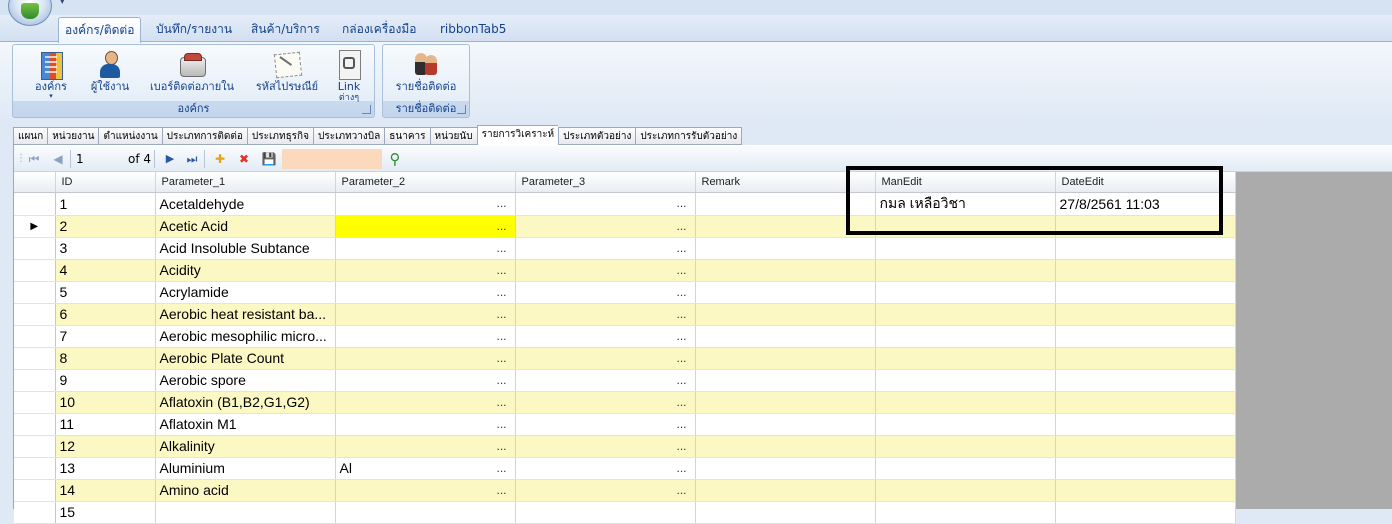 The height and width of the screenshot is (524, 1392). Describe the element at coordinates (395, 159) in the screenshot. I see `search-icon: ⚲` at that location.